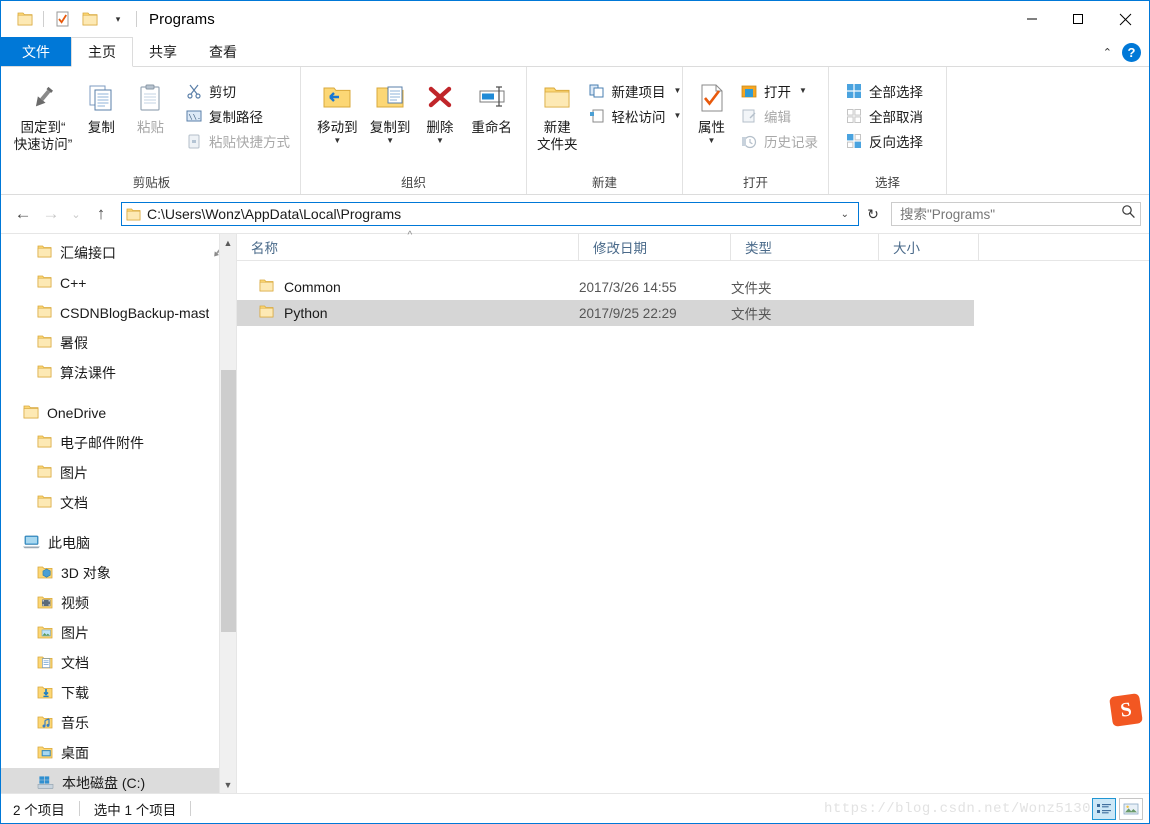 The height and width of the screenshot is (824, 1150). What do you see at coordinates (779, 115) in the screenshot?
I see `edit-button: 编辑` at bounding box center [779, 115].